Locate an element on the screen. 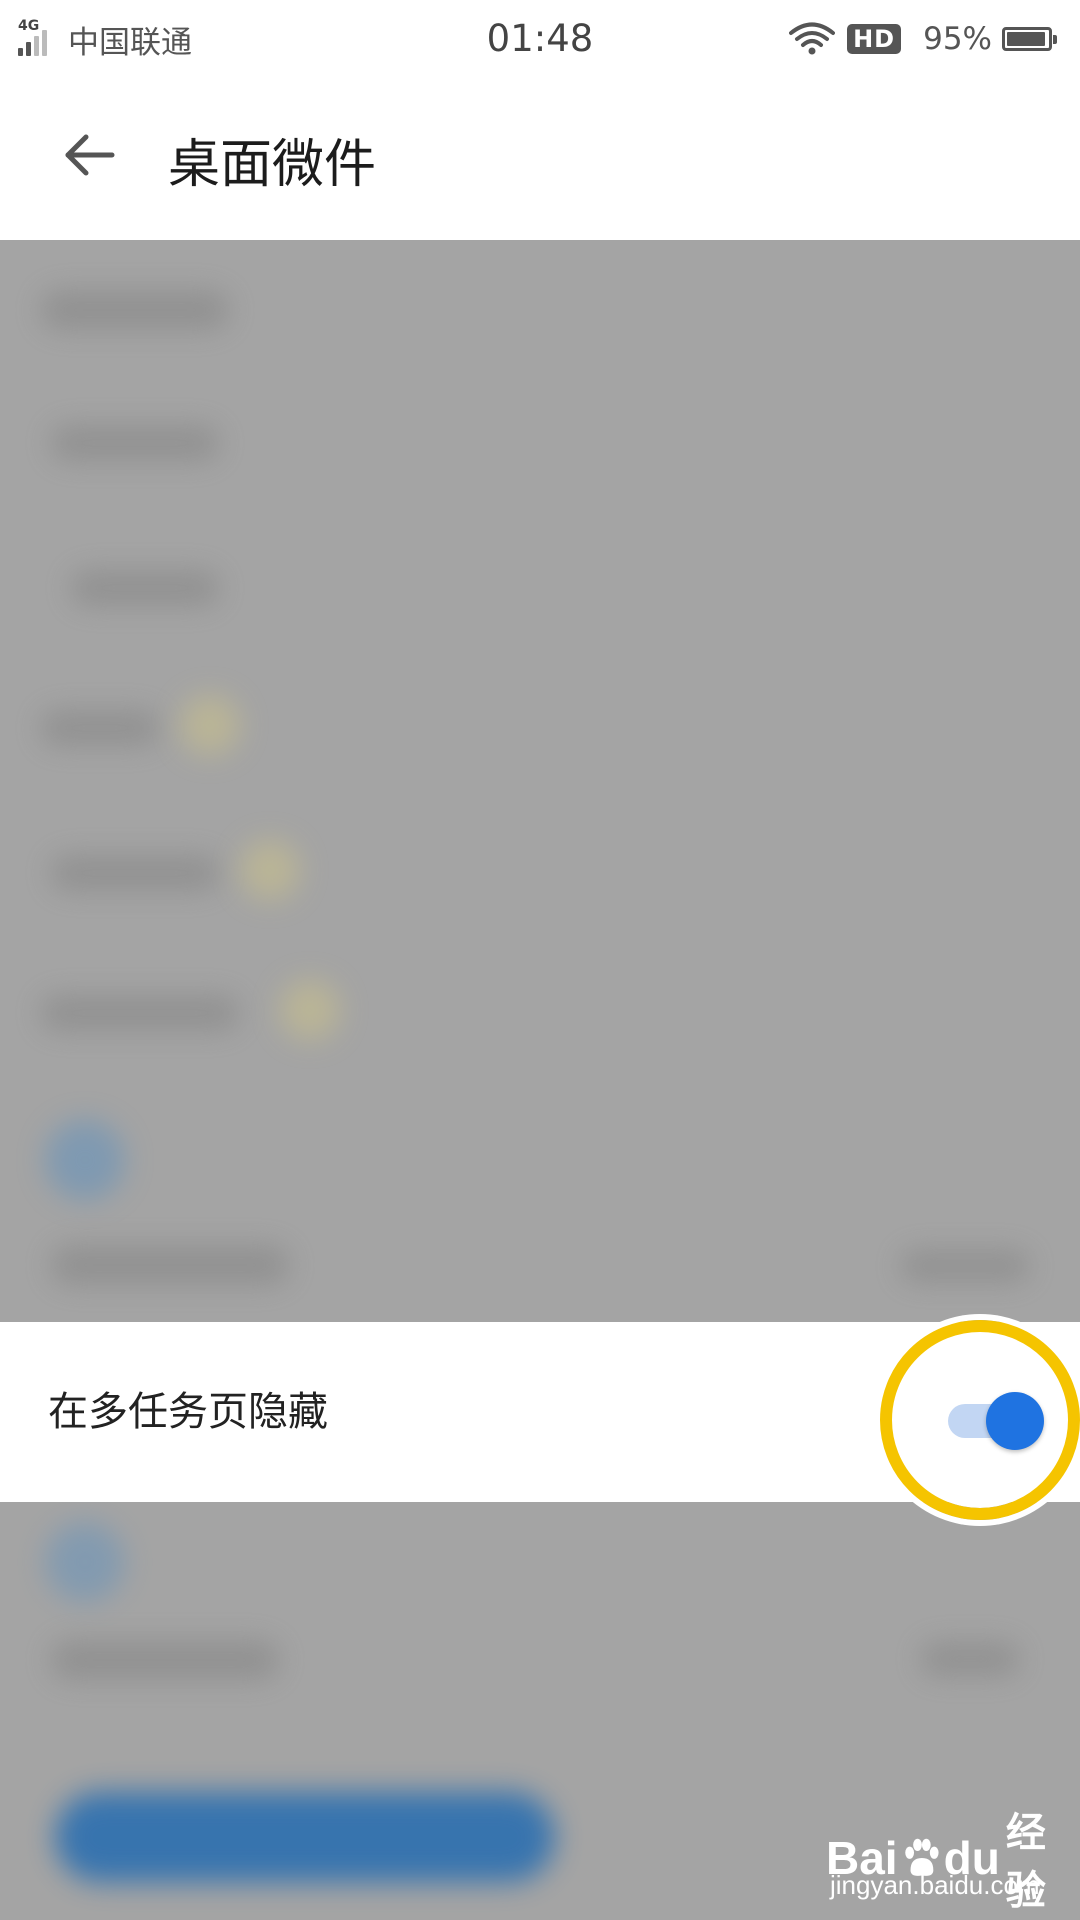  carrier-name: 中国联通 is located at coordinates (130, 42).